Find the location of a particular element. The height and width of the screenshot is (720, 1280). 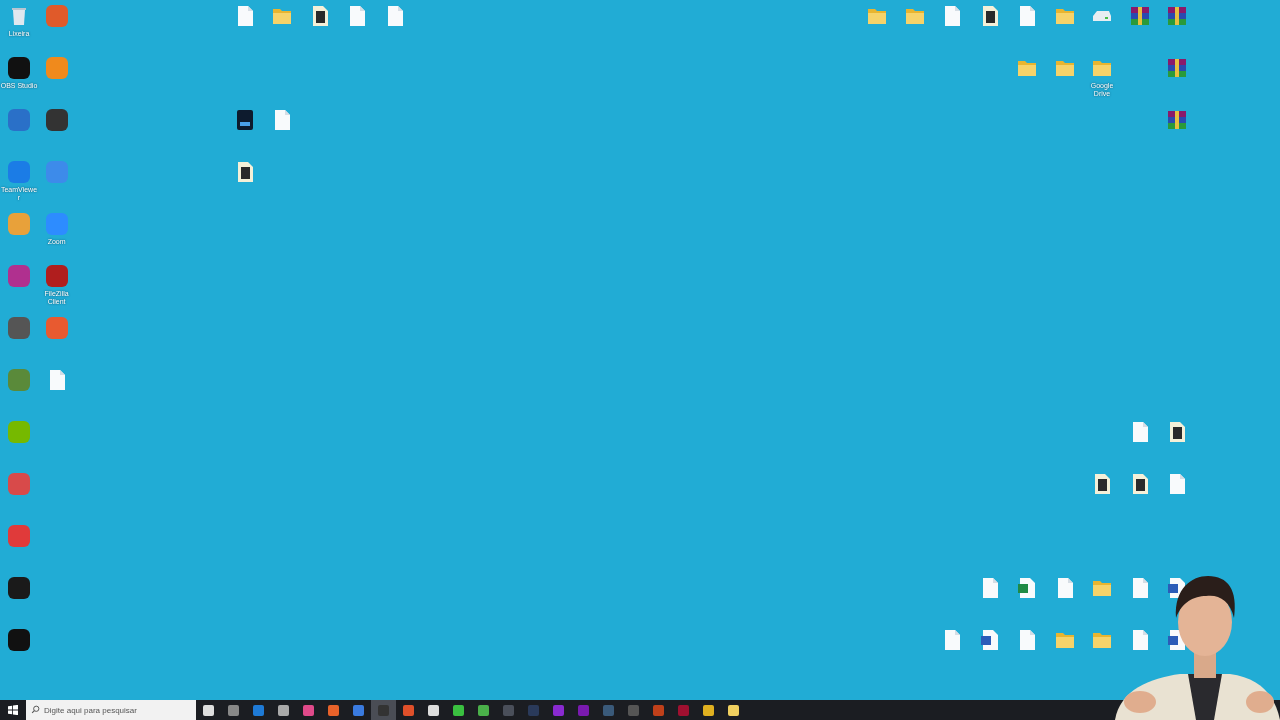

search-field: Digite aqui para pesquisar is located at coordinates (111, 710).